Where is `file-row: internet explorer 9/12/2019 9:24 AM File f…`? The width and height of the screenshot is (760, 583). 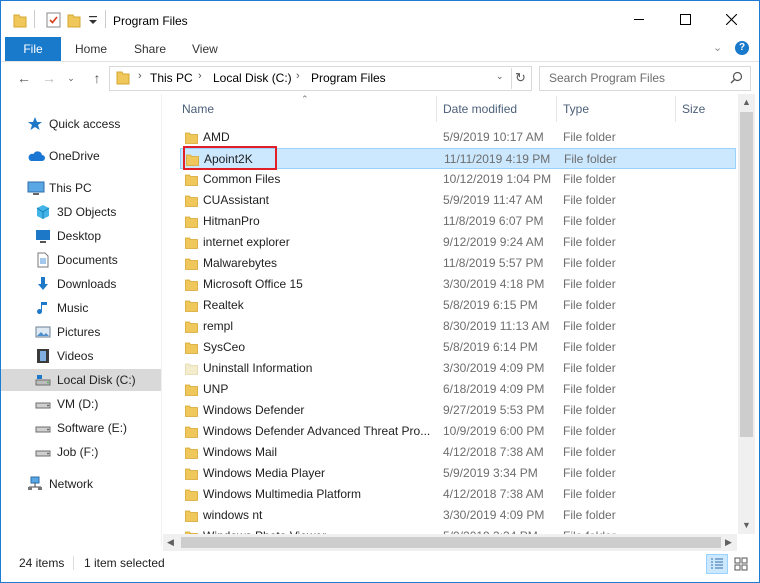 file-row: internet explorer 9/12/2019 9:24 AM File f… is located at coordinates (458, 242).